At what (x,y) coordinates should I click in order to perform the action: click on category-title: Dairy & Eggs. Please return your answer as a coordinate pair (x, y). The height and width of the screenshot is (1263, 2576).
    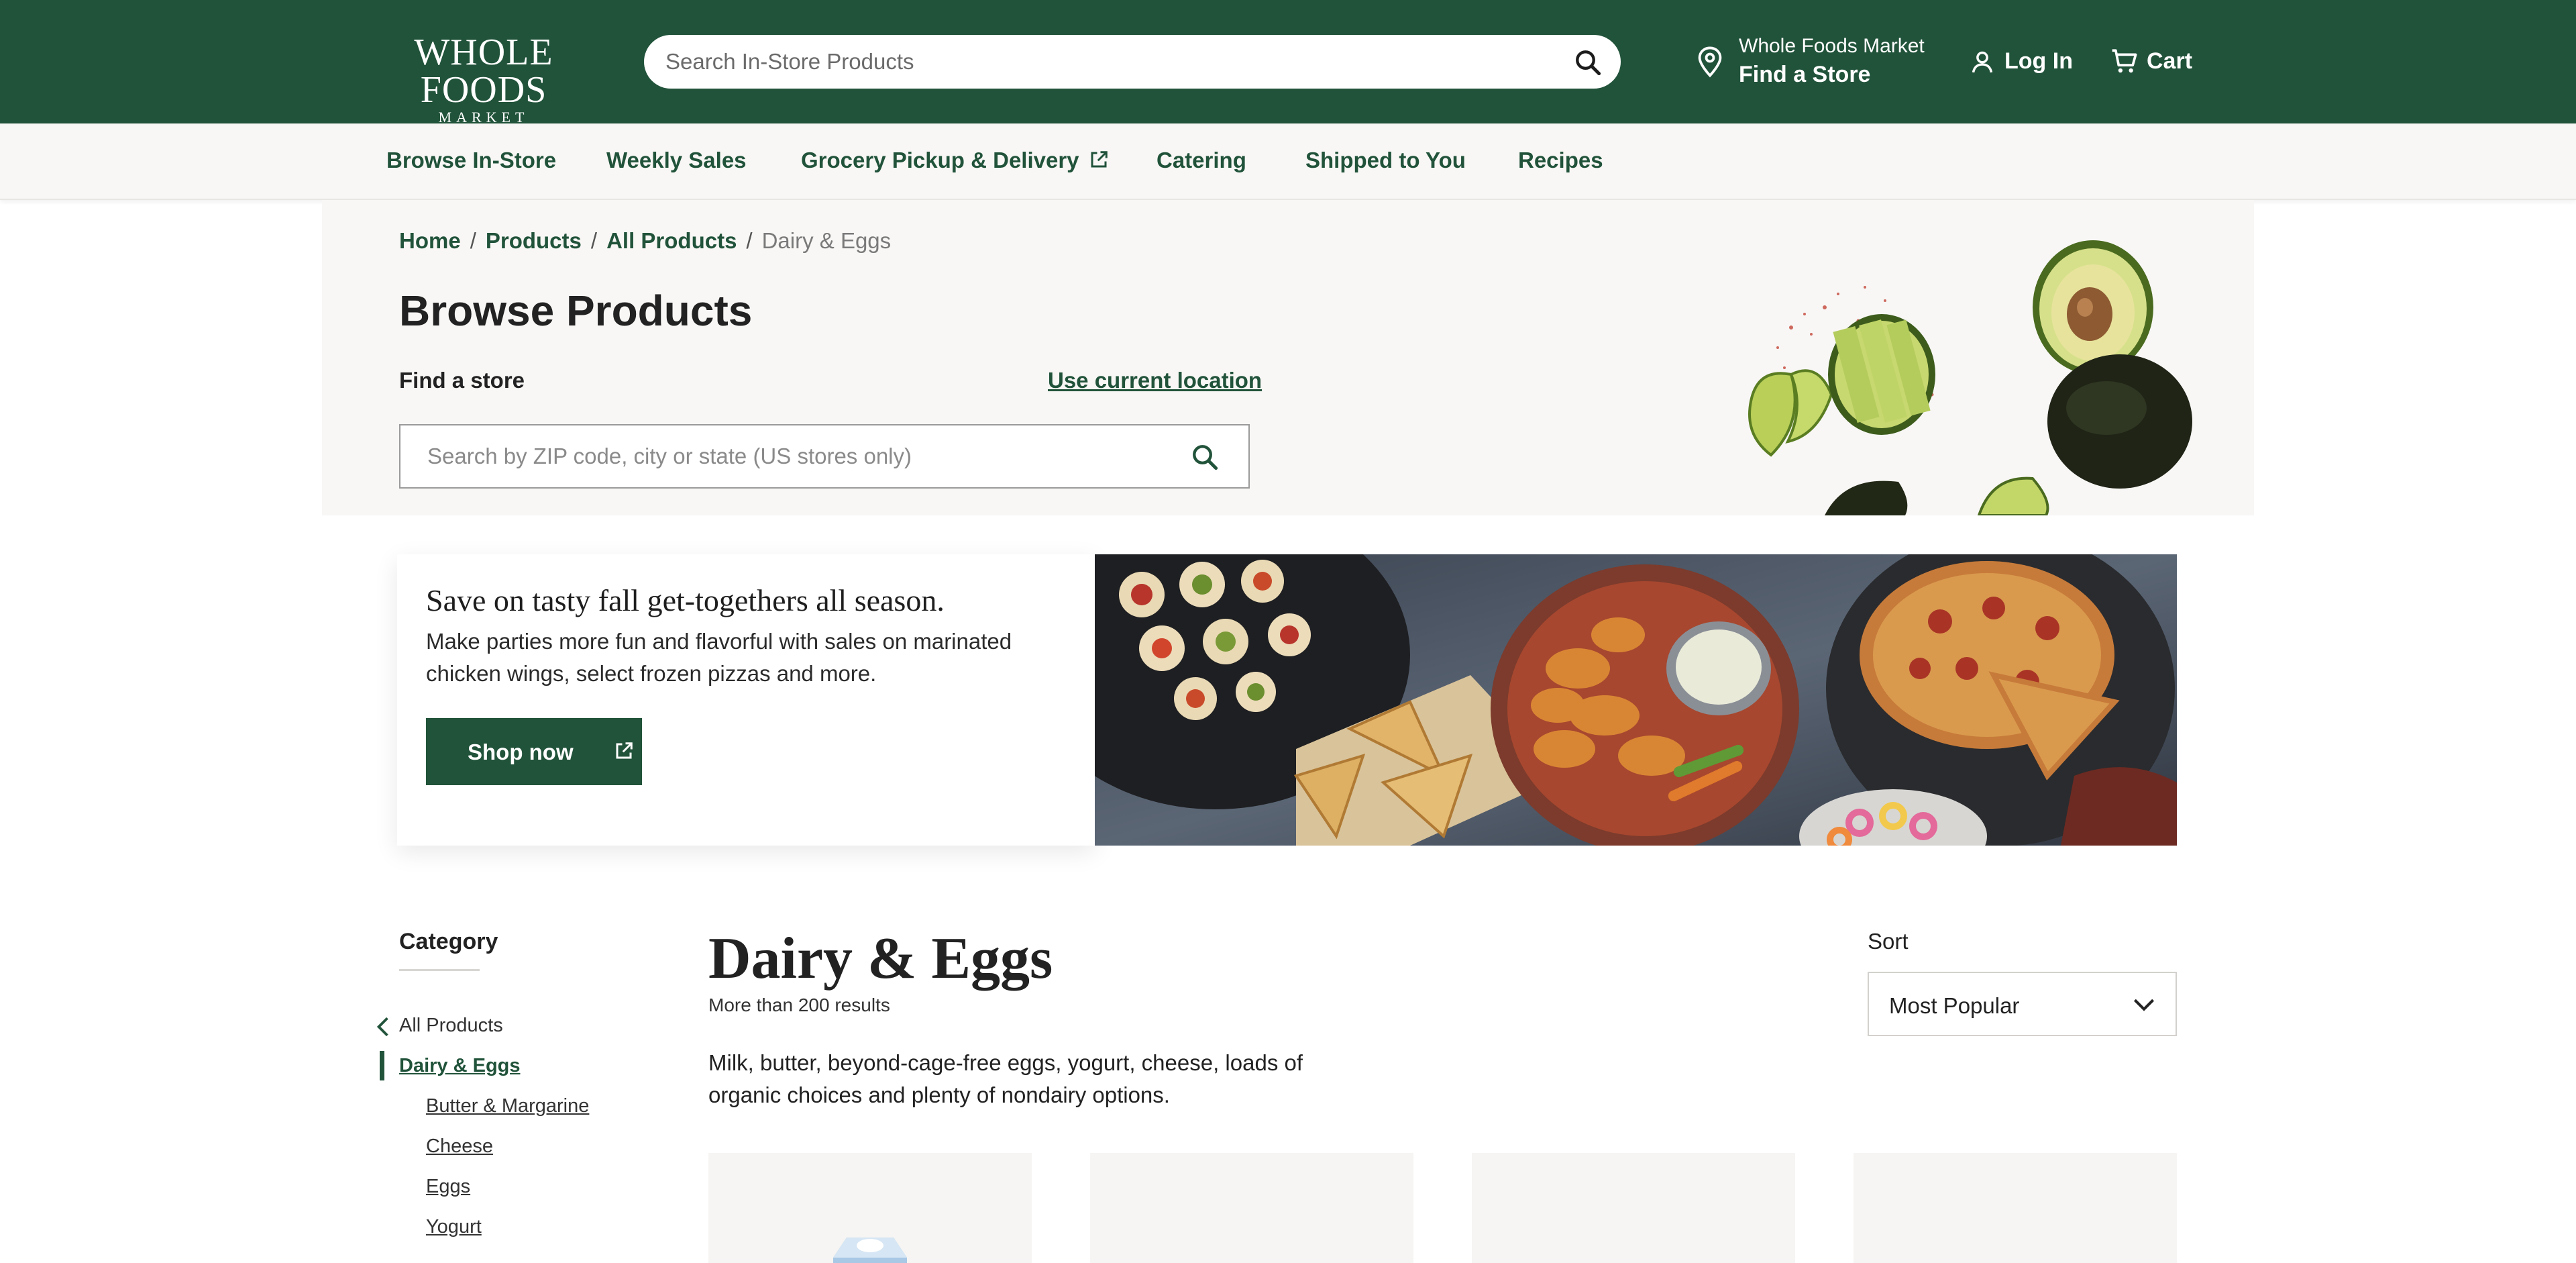
    Looking at the image, I should click on (880, 959).